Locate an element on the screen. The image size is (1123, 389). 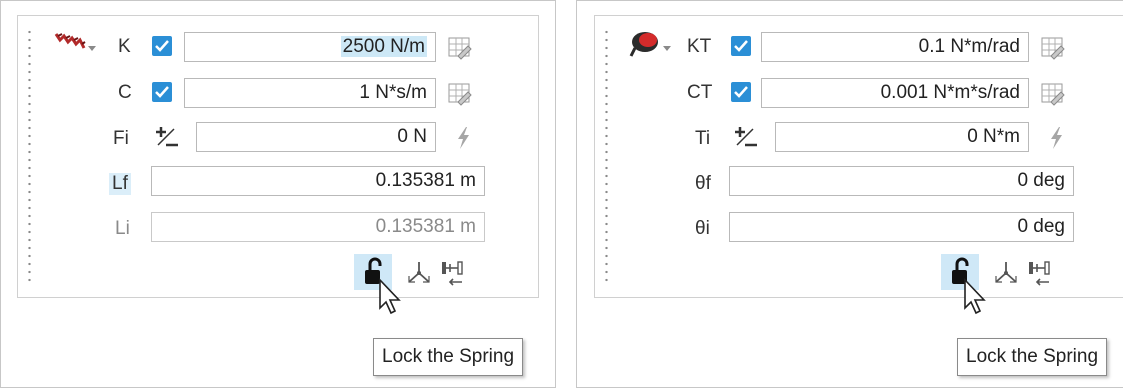
theta-i-value-field: 0 deg is located at coordinates (901, 227).